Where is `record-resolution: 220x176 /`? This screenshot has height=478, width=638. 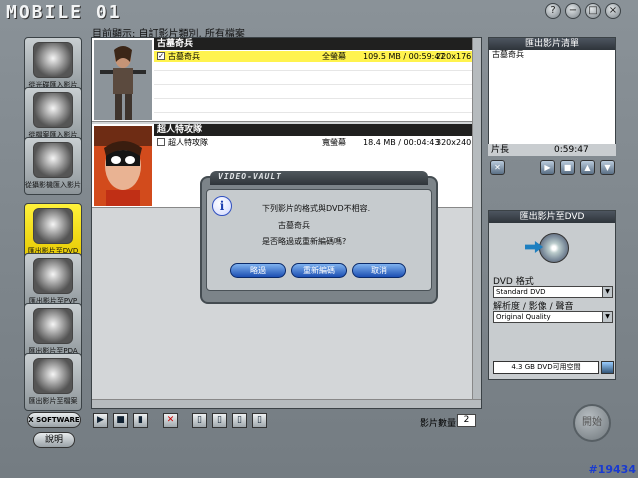 record-resolution: 220x176 / is located at coordinates (456, 56).